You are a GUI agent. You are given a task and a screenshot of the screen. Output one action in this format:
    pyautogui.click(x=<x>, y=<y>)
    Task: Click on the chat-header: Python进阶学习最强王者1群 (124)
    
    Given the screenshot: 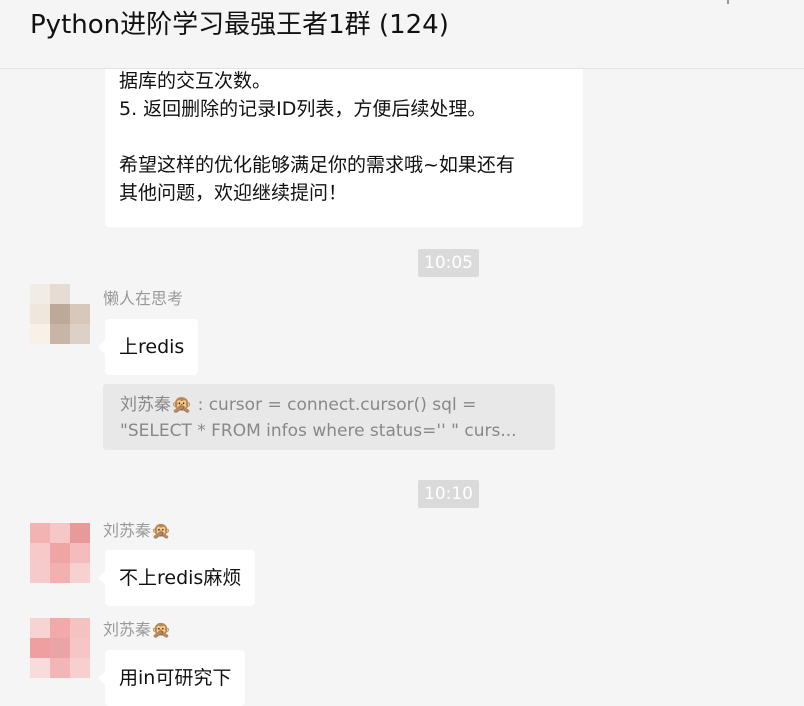 What is the action you would take?
    pyautogui.click(x=402, y=34)
    